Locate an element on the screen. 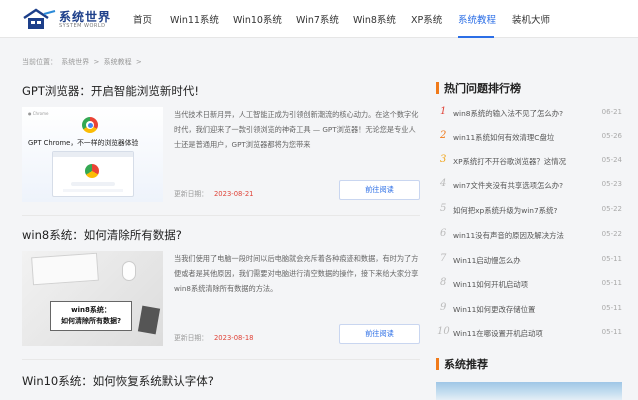  hot-item-title: win11没有声音的原因及解决方法 is located at coordinates (508, 235).